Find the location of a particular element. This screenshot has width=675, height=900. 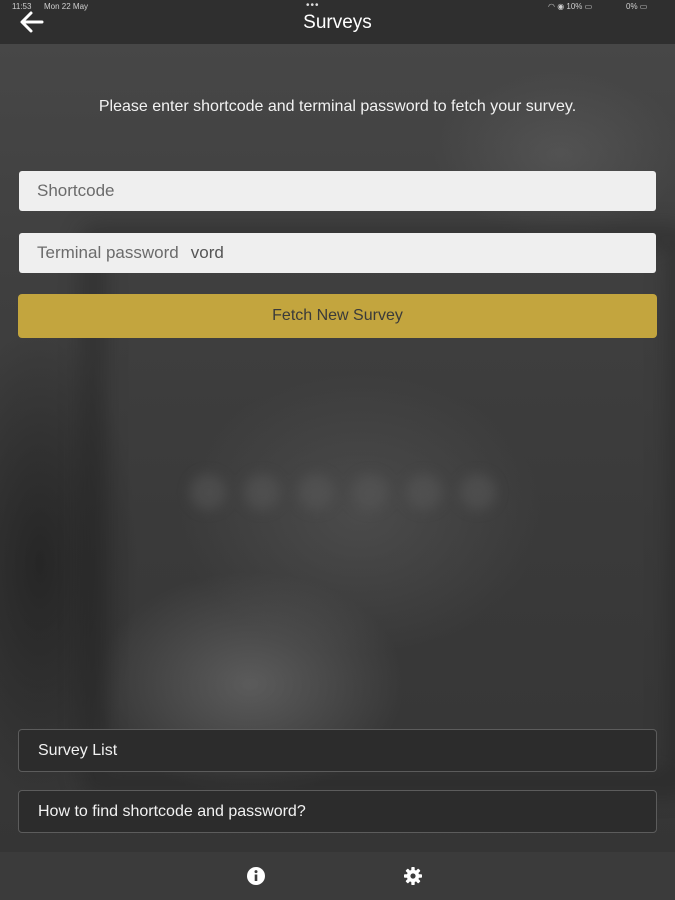

page-title: Surveys is located at coordinates (337, 22).